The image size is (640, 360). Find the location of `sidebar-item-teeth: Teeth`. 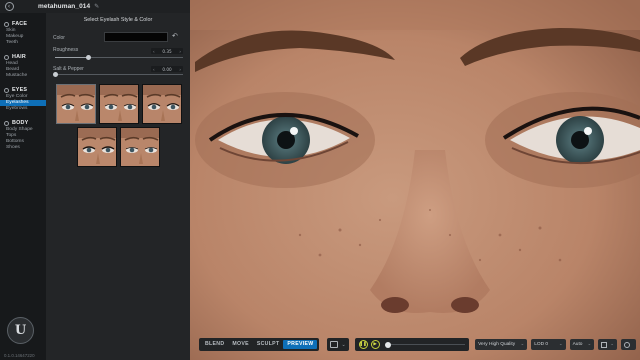

sidebar-item-teeth: Teeth is located at coordinates (23, 43).